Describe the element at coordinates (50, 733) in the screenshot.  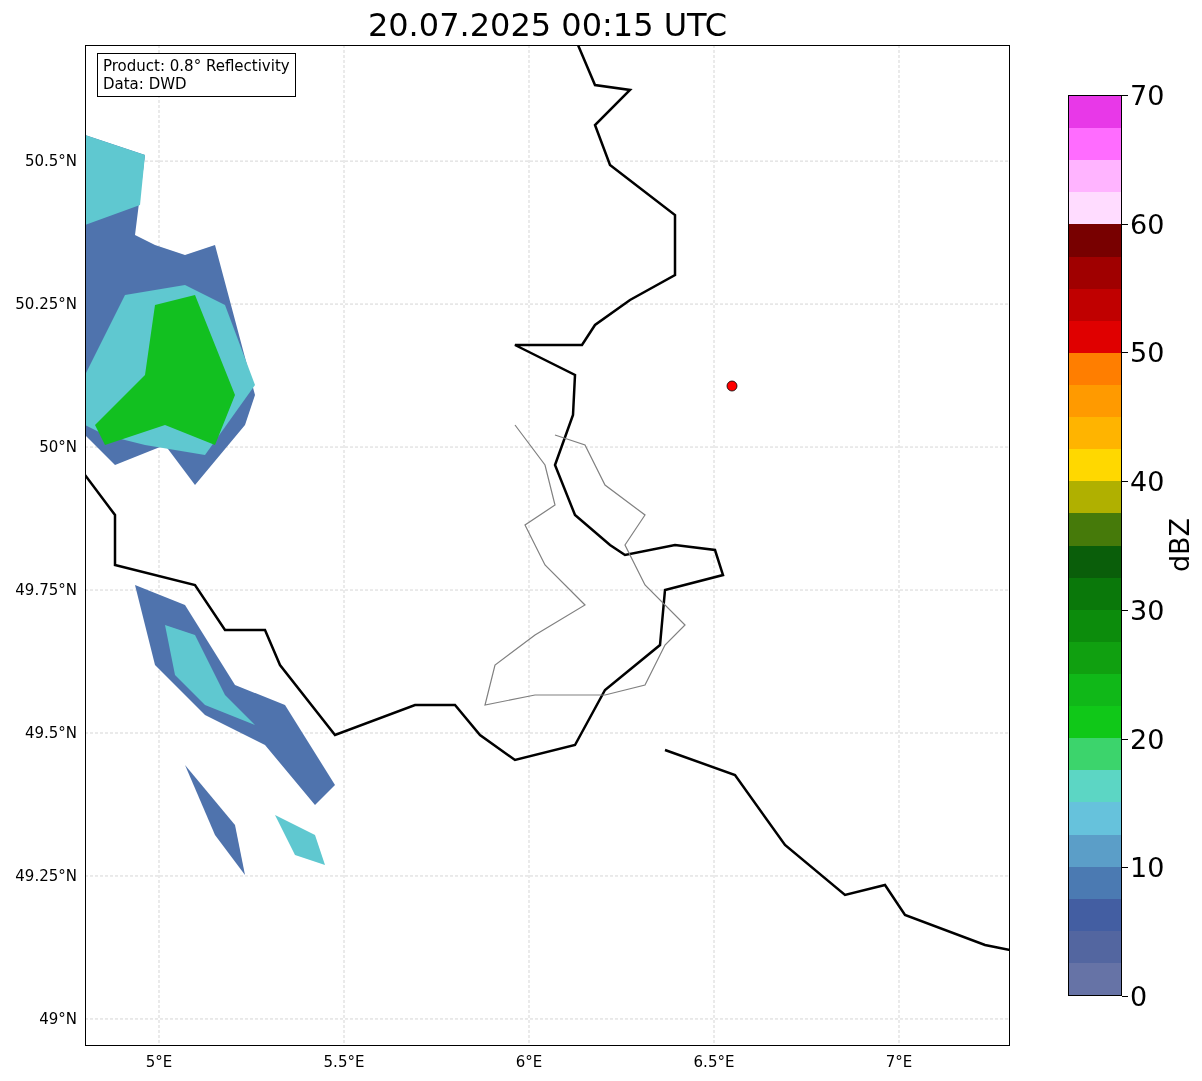
I see `y-tick-label: 49.5°N` at that location.